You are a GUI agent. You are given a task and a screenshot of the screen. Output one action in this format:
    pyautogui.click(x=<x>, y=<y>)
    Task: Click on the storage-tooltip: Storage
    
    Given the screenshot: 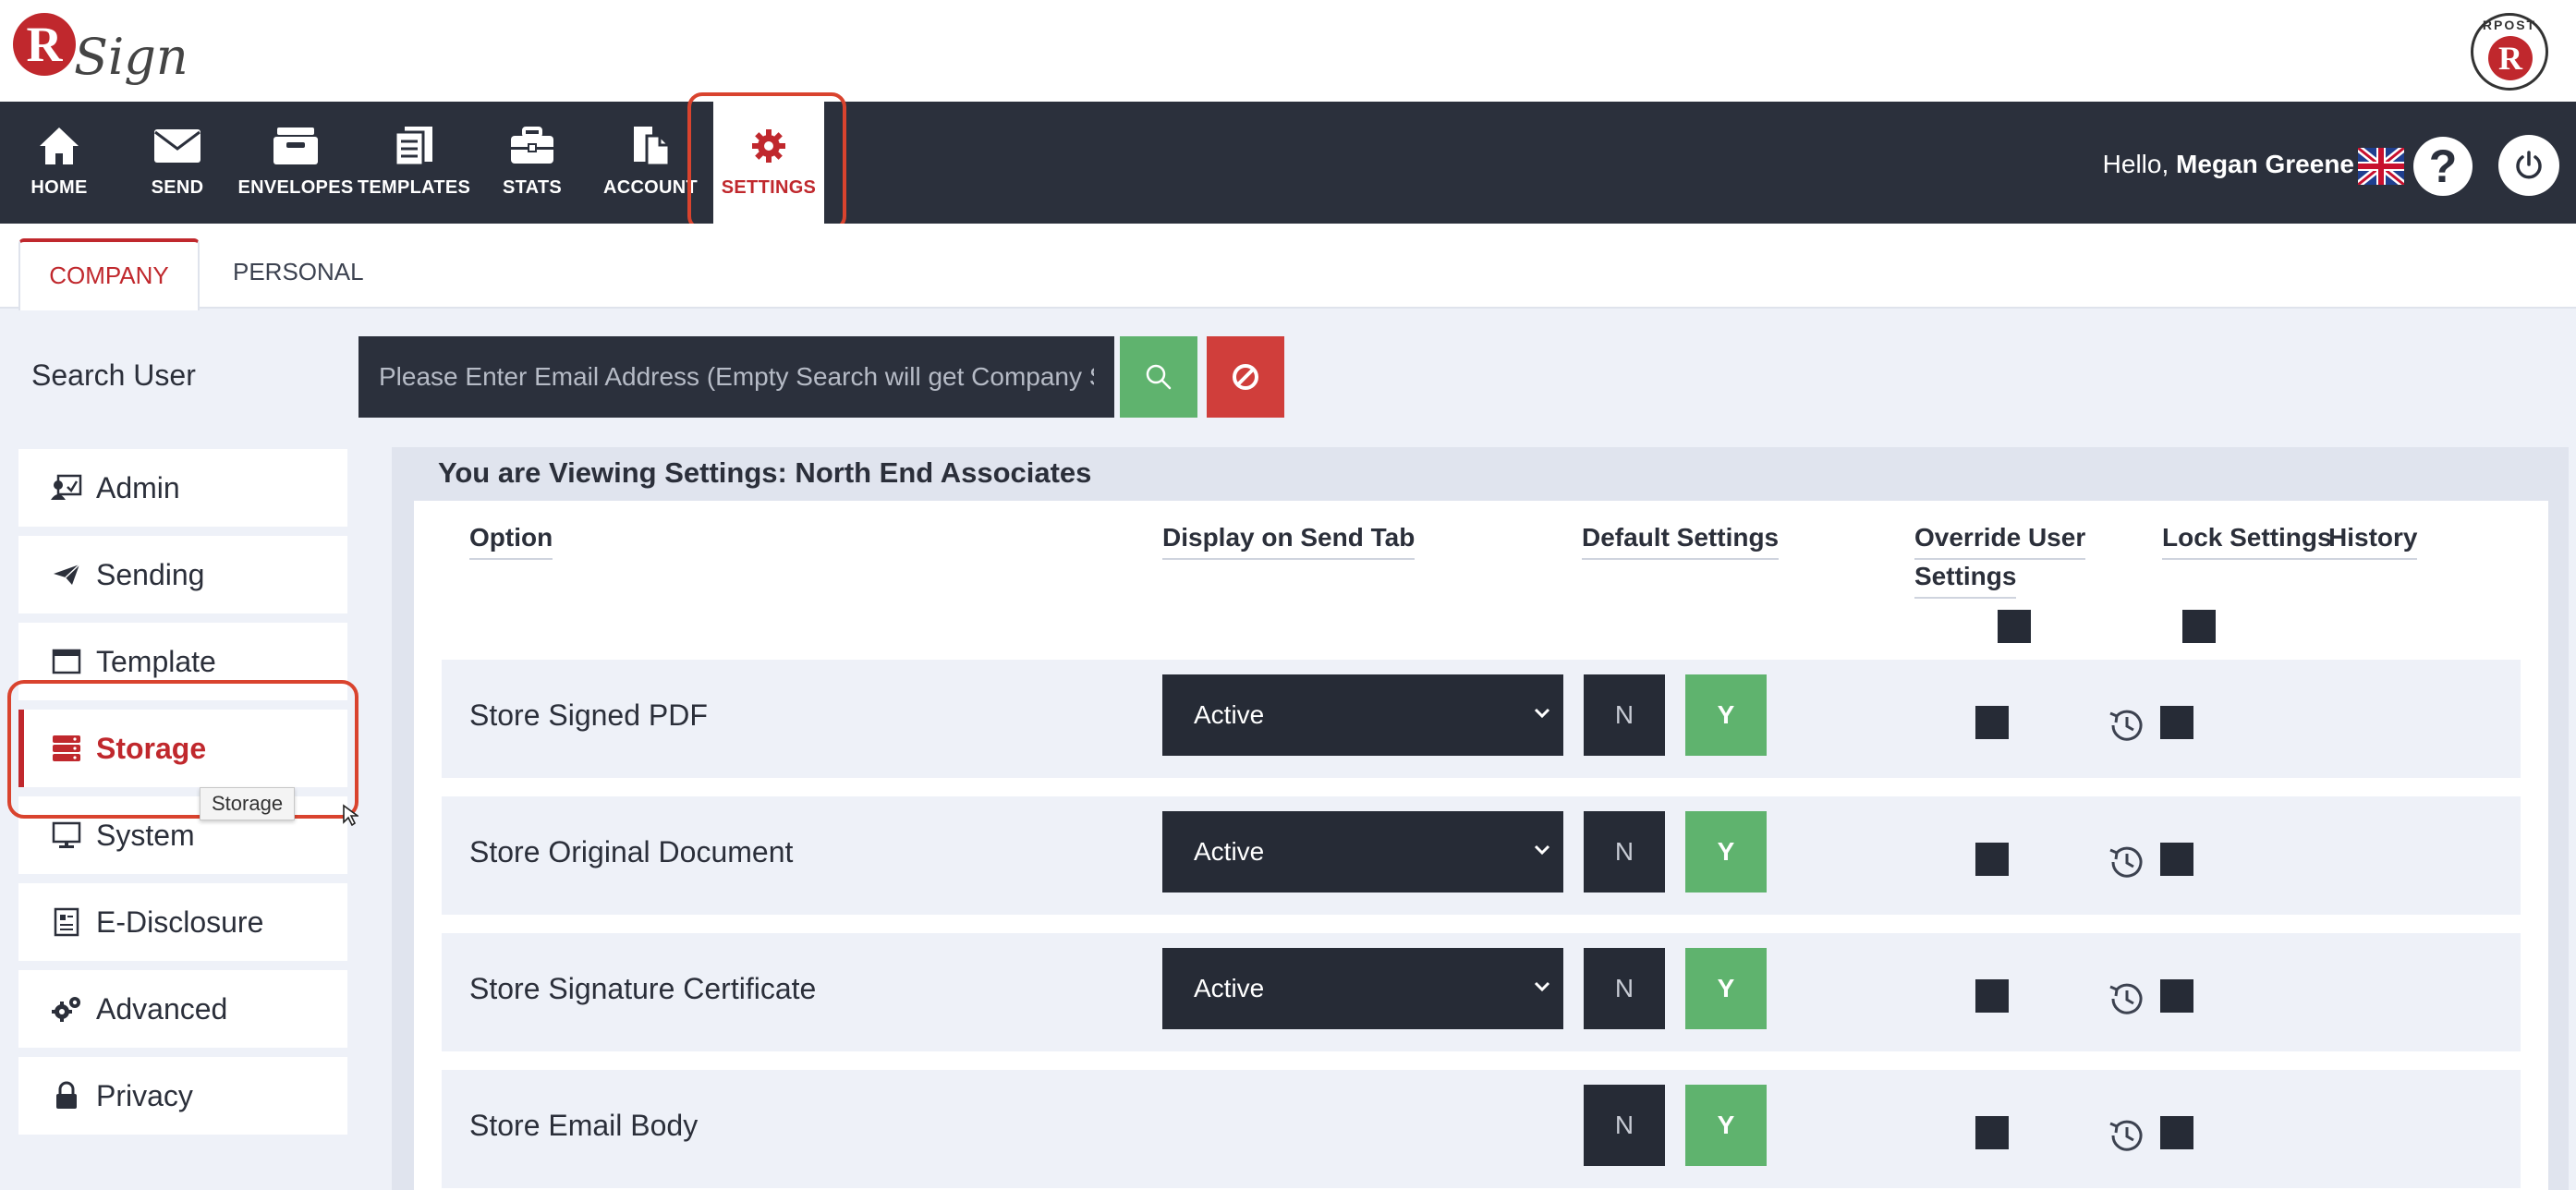 What is the action you would take?
    pyautogui.click(x=248, y=803)
    